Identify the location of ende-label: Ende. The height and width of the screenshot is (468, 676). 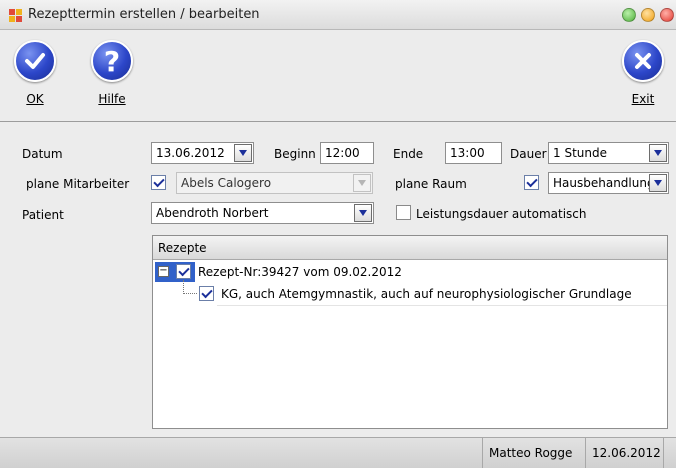
(408, 154).